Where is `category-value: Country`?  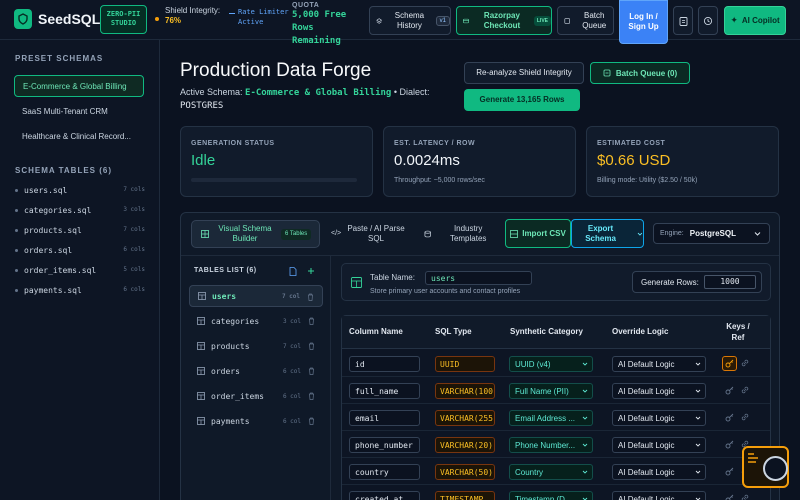 category-value: Country is located at coordinates (529, 472).